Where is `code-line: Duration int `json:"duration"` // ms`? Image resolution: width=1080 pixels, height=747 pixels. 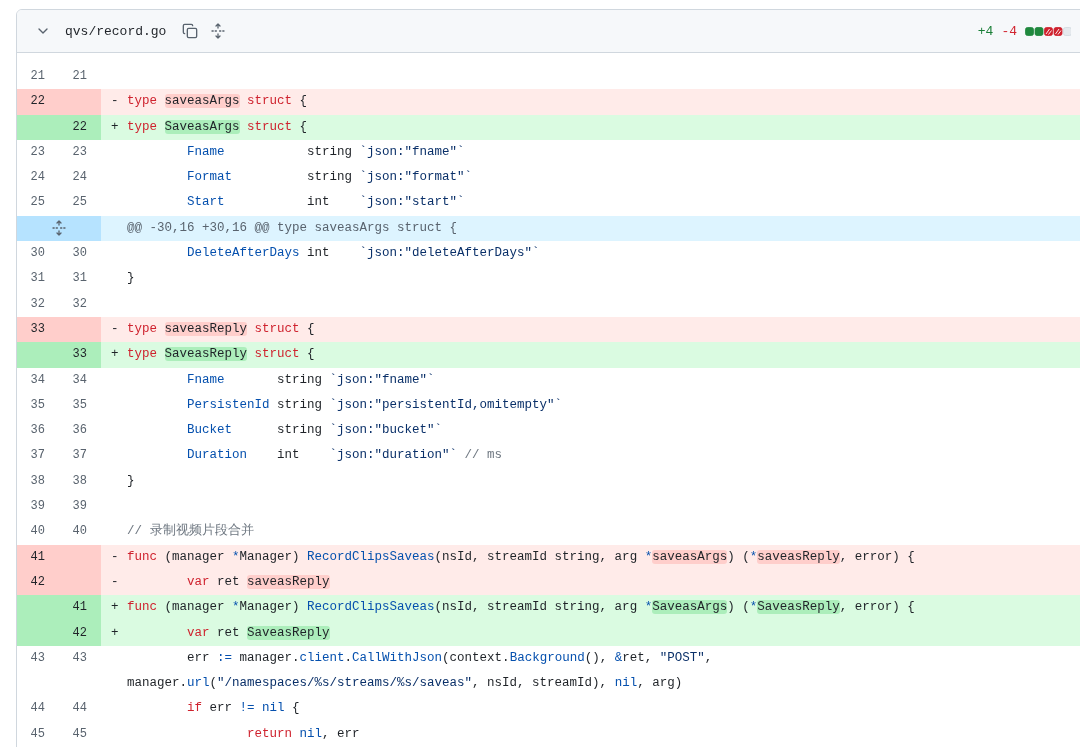 code-line: Duration int `json:"duration"` // ms is located at coordinates (345, 456).